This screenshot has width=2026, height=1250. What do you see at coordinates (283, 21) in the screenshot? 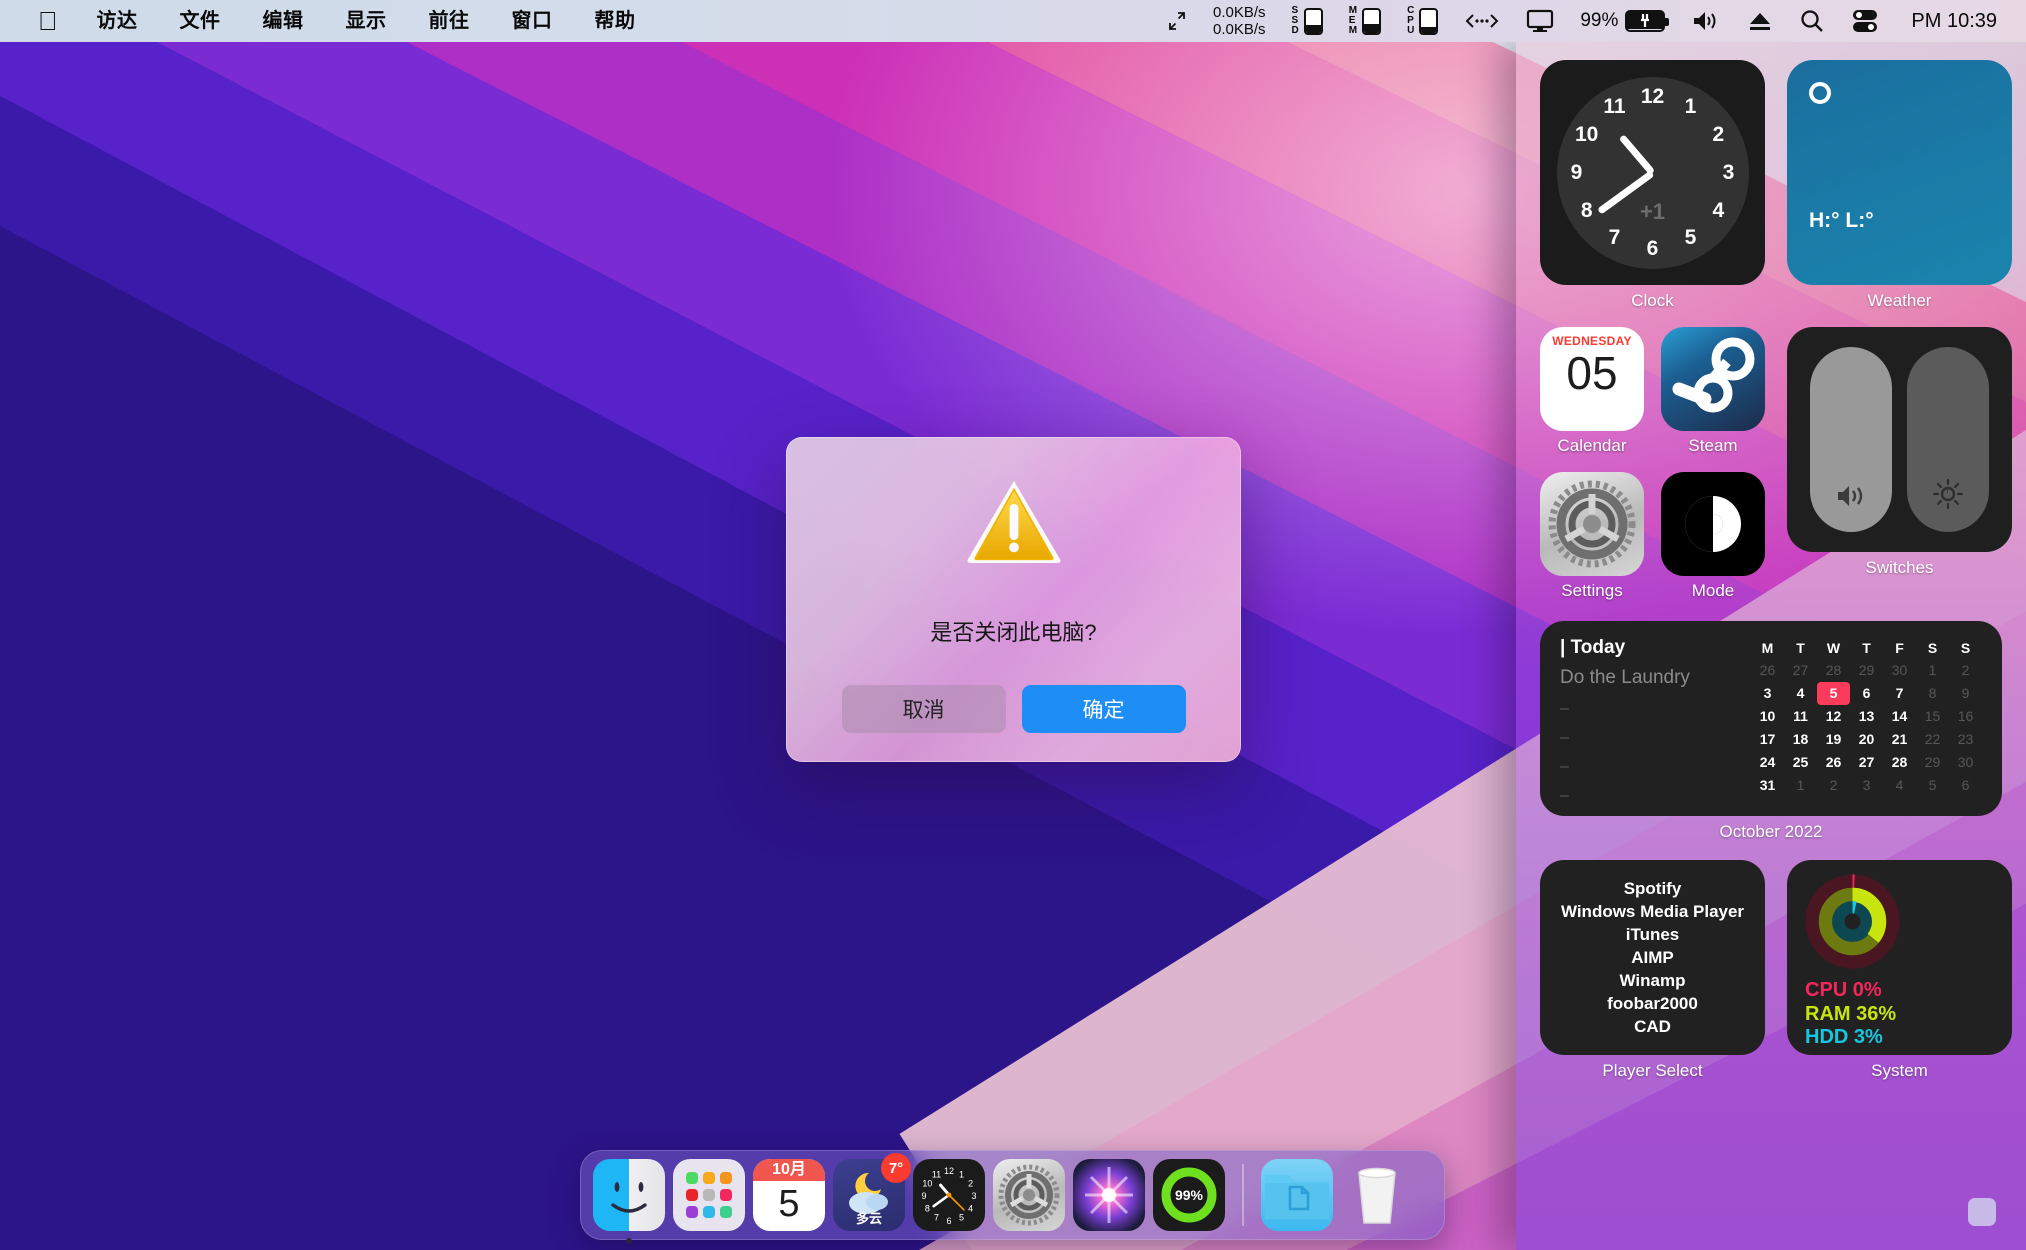
I see `menu-item-edit: 编辑` at bounding box center [283, 21].